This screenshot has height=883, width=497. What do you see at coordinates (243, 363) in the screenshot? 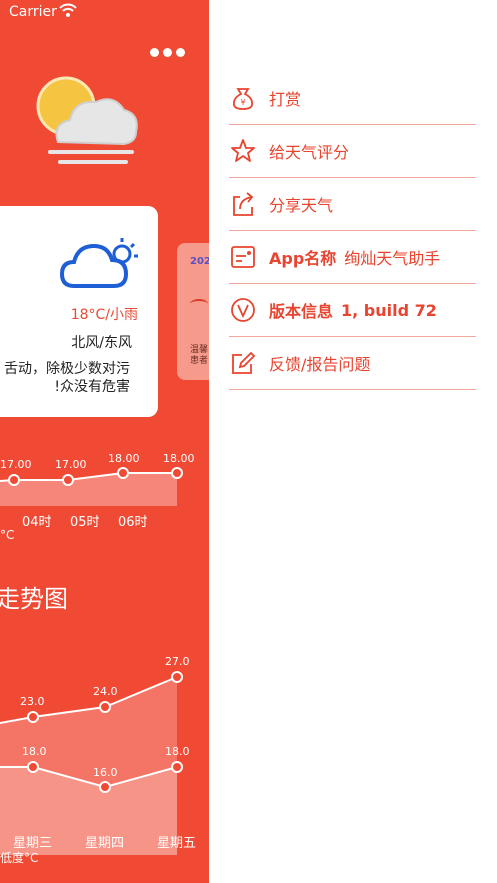
I see `edit-icon` at bounding box center [243, 363].